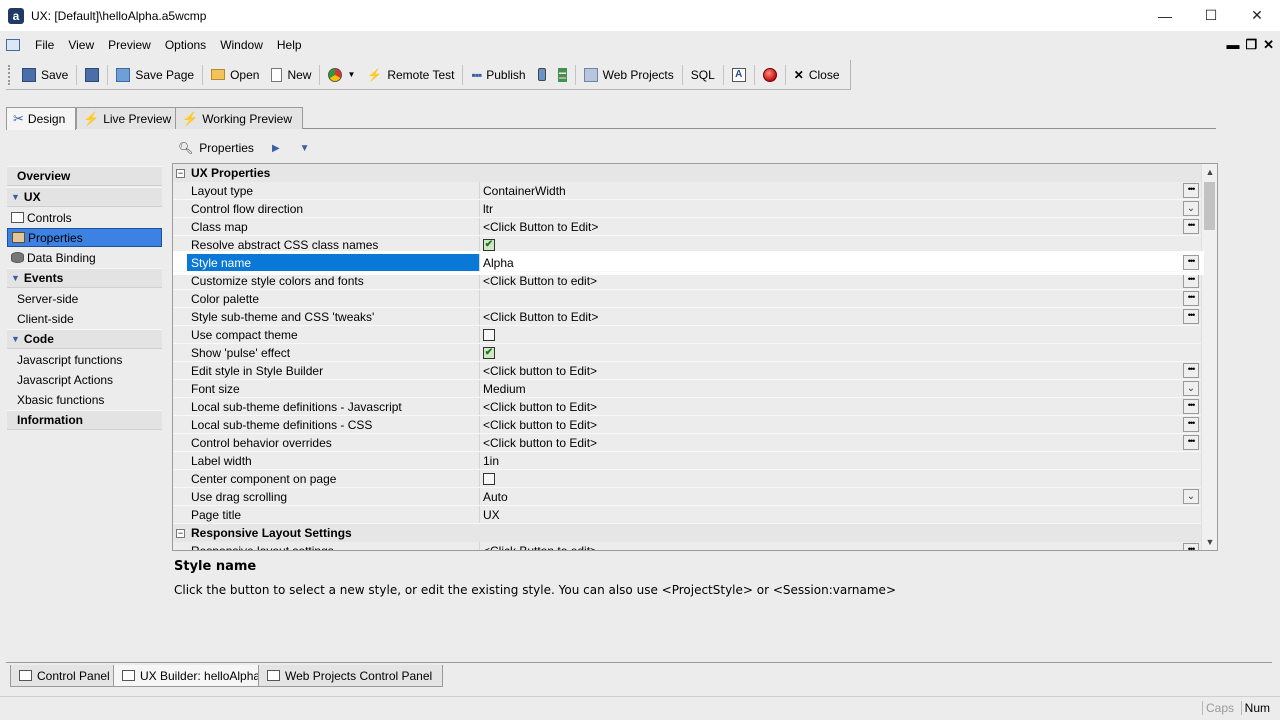  I want to click on nav-overview: Overview, so click(84, 176).